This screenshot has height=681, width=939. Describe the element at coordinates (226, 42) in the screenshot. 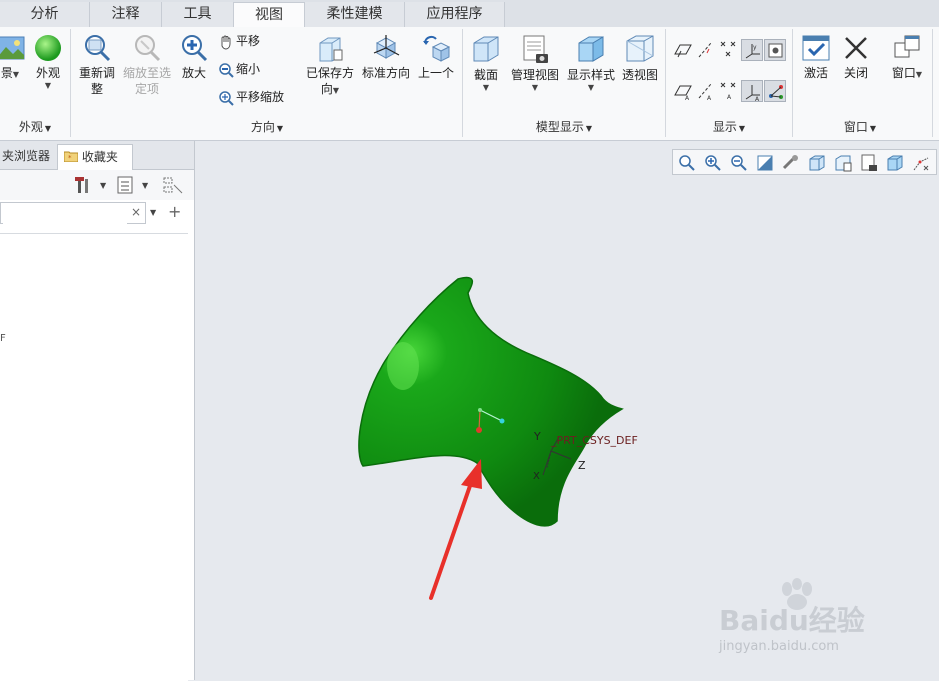

I see `hand-icon` at that location.